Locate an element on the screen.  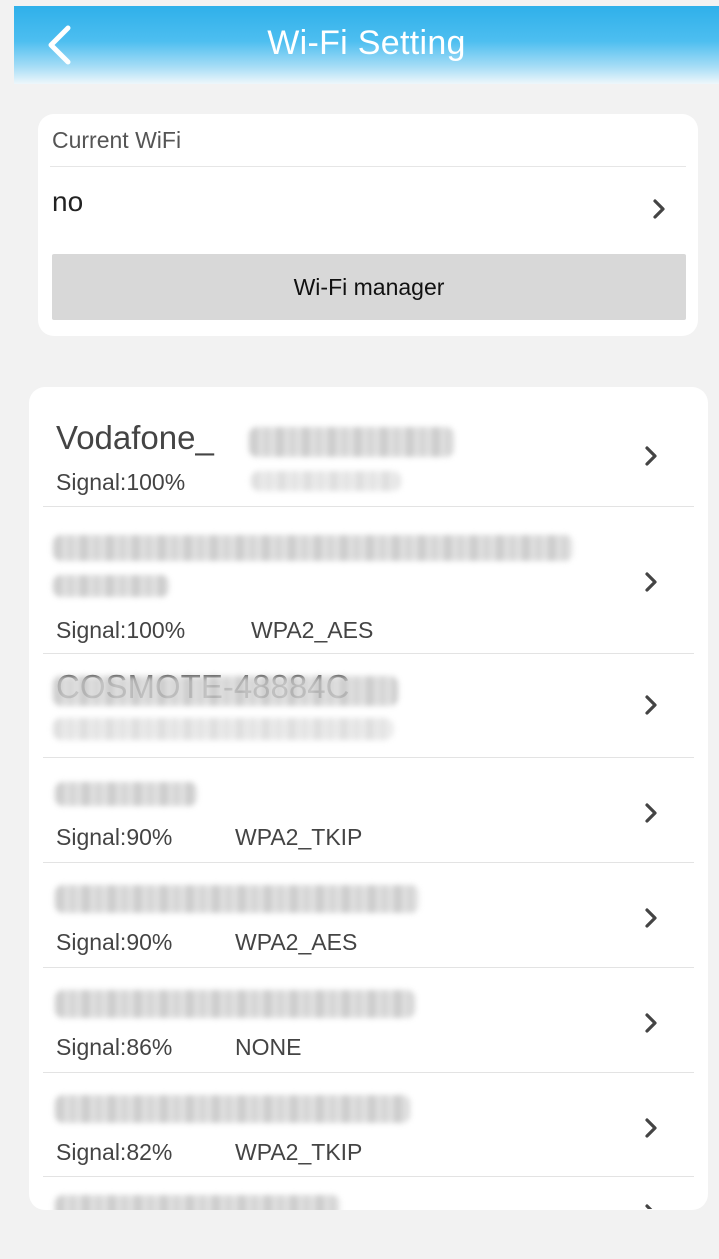
network-item: Vodafone_ Signal:100% is located at coordinates (368, 447).